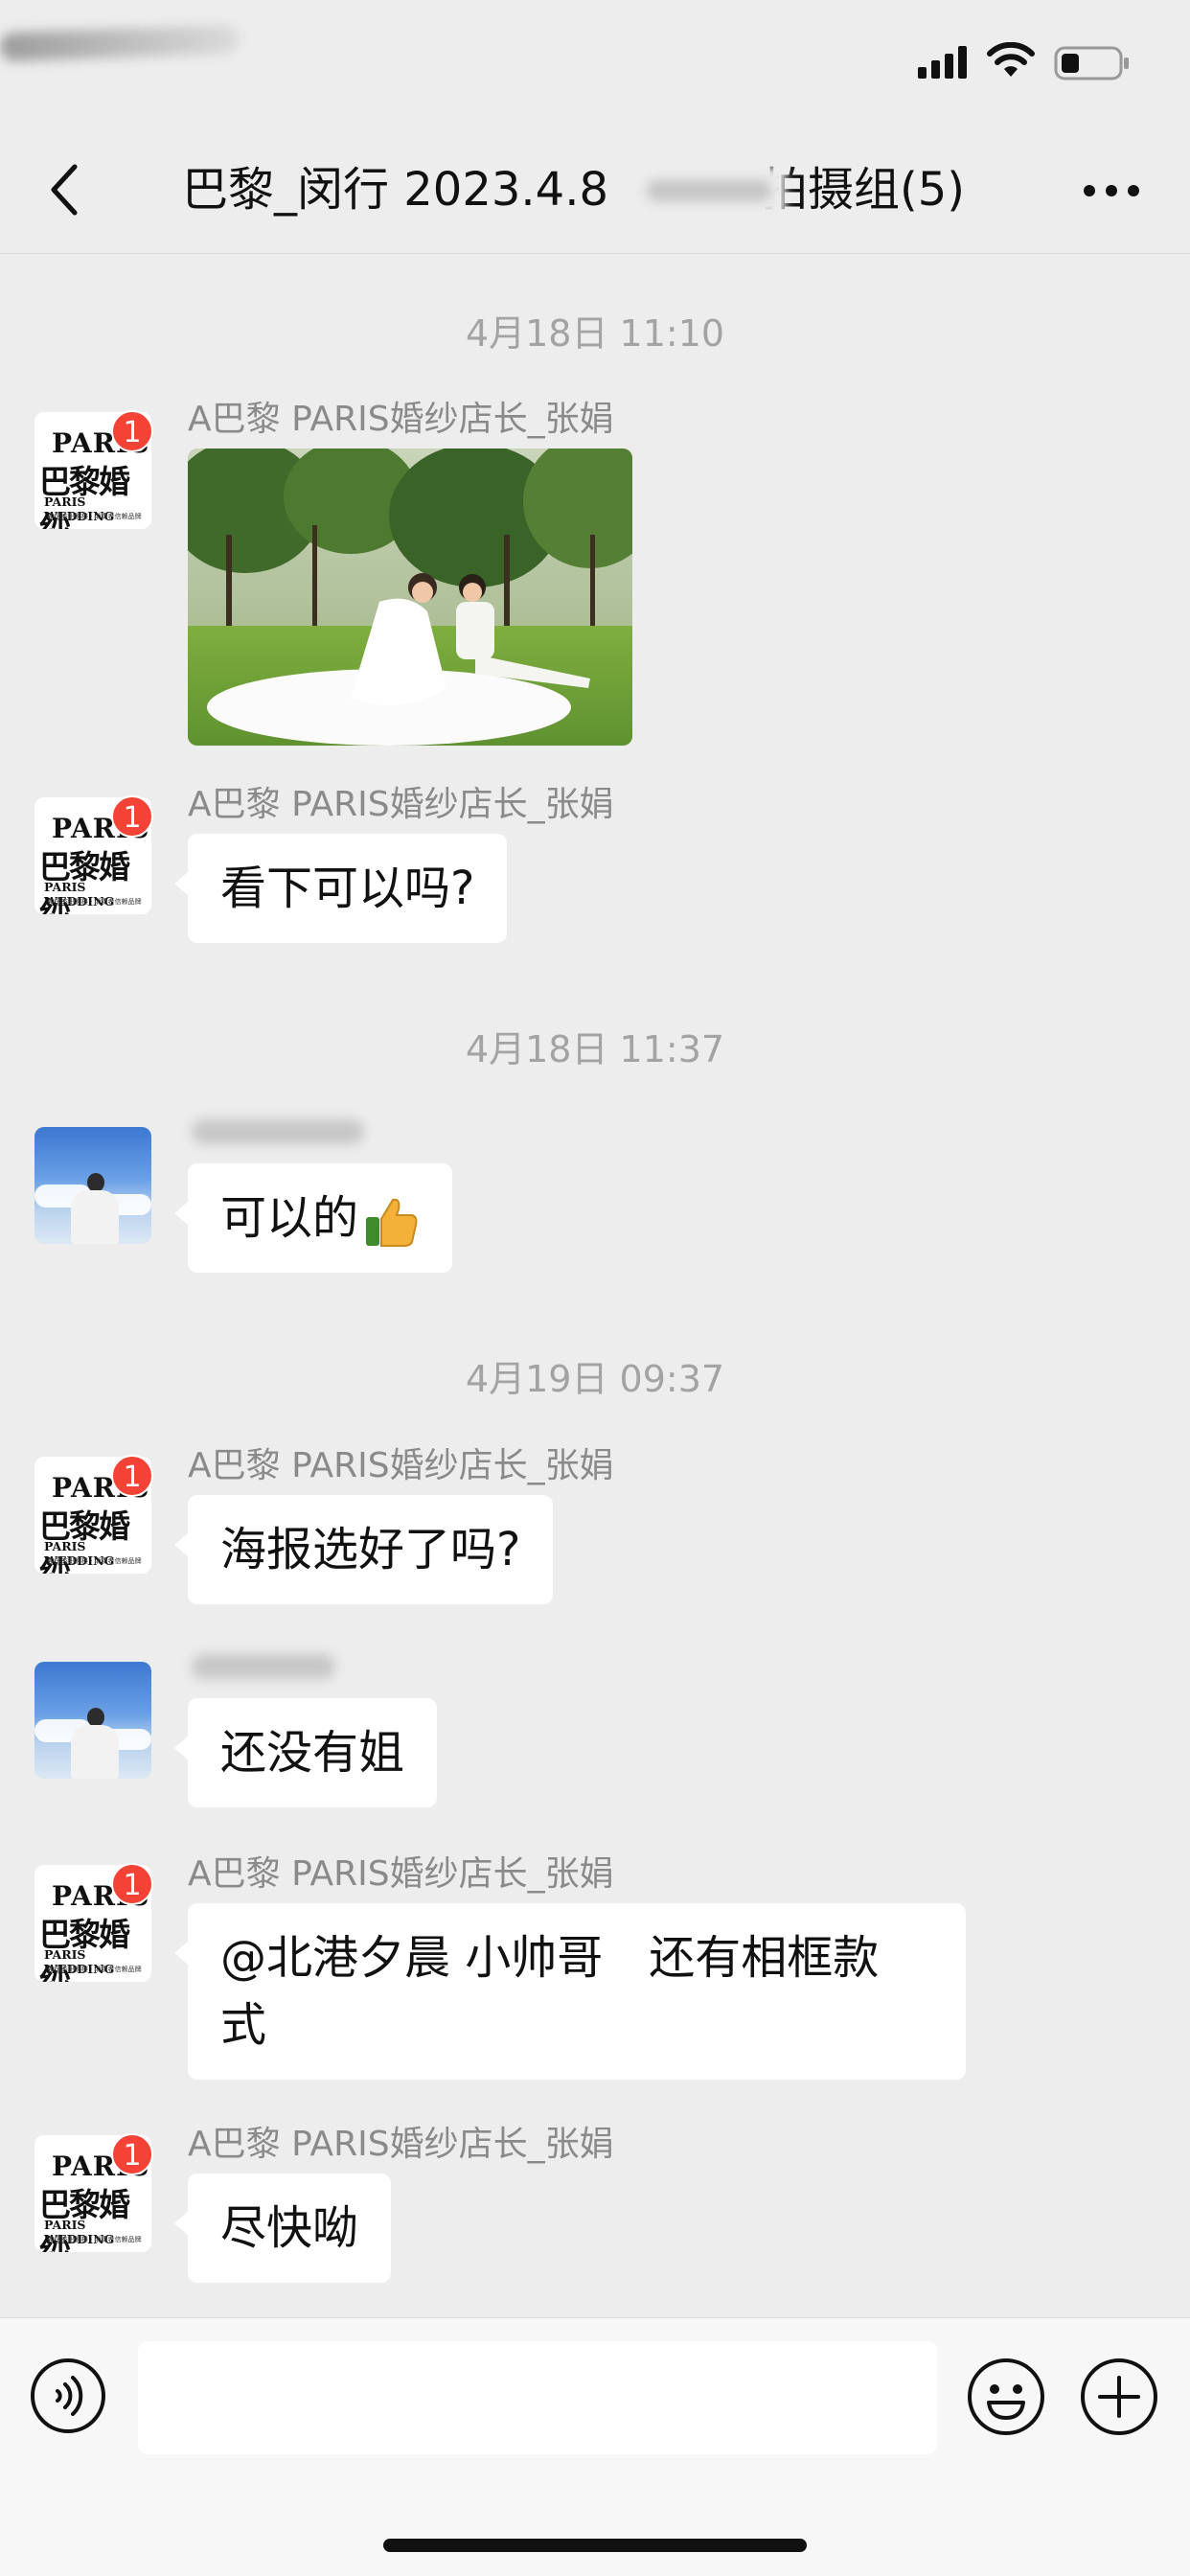 The image size is (1190, 2576). What do you see at coordinates (1119, 2397) in the screenshot?
I see `plus-icon` at bounding box center [1119, 2397].